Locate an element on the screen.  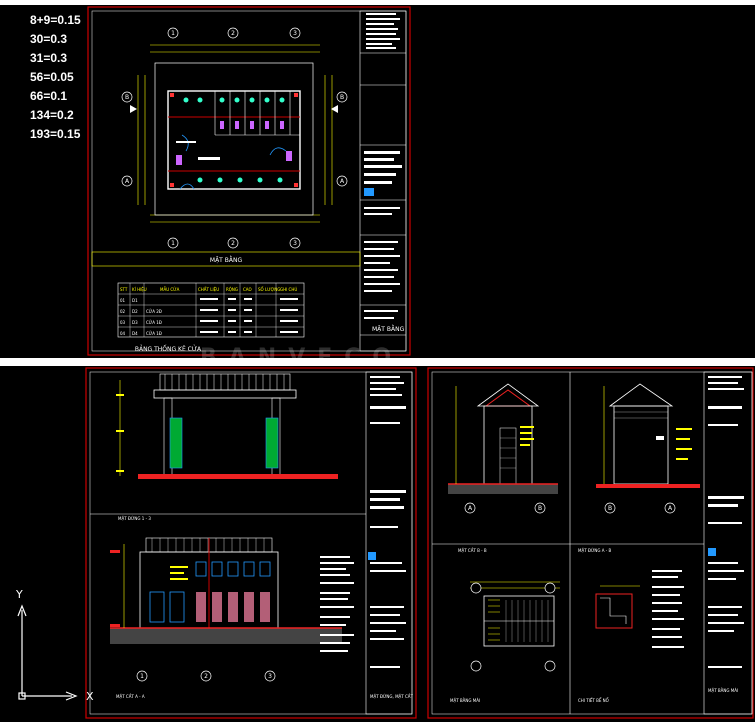
table-header: STT is located at coordinates (124, 289).